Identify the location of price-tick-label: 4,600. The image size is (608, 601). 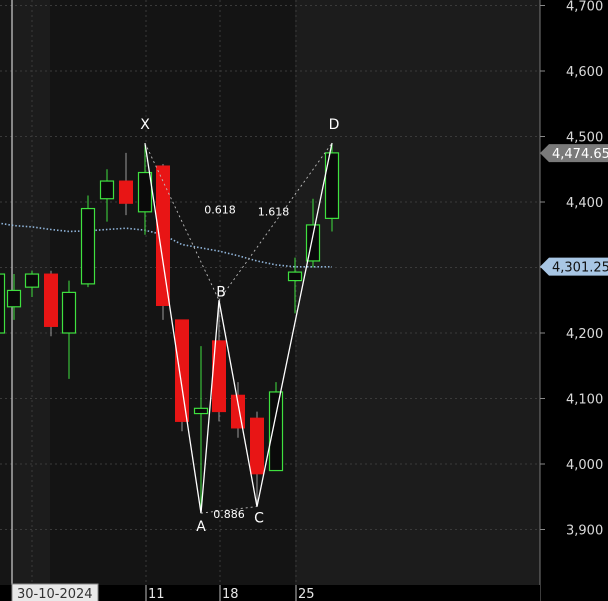
(584, 72).